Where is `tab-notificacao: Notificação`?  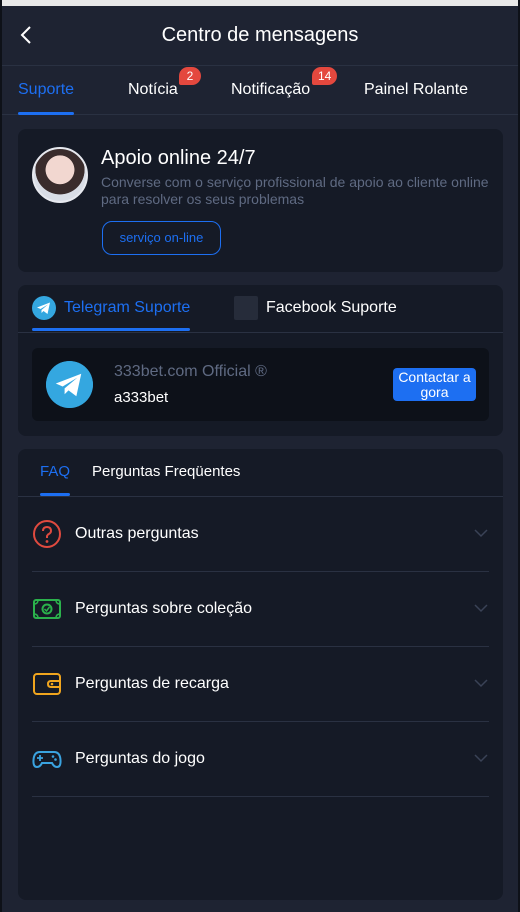 tab-notificacao: Notificação is located at coordinates (270, 91).